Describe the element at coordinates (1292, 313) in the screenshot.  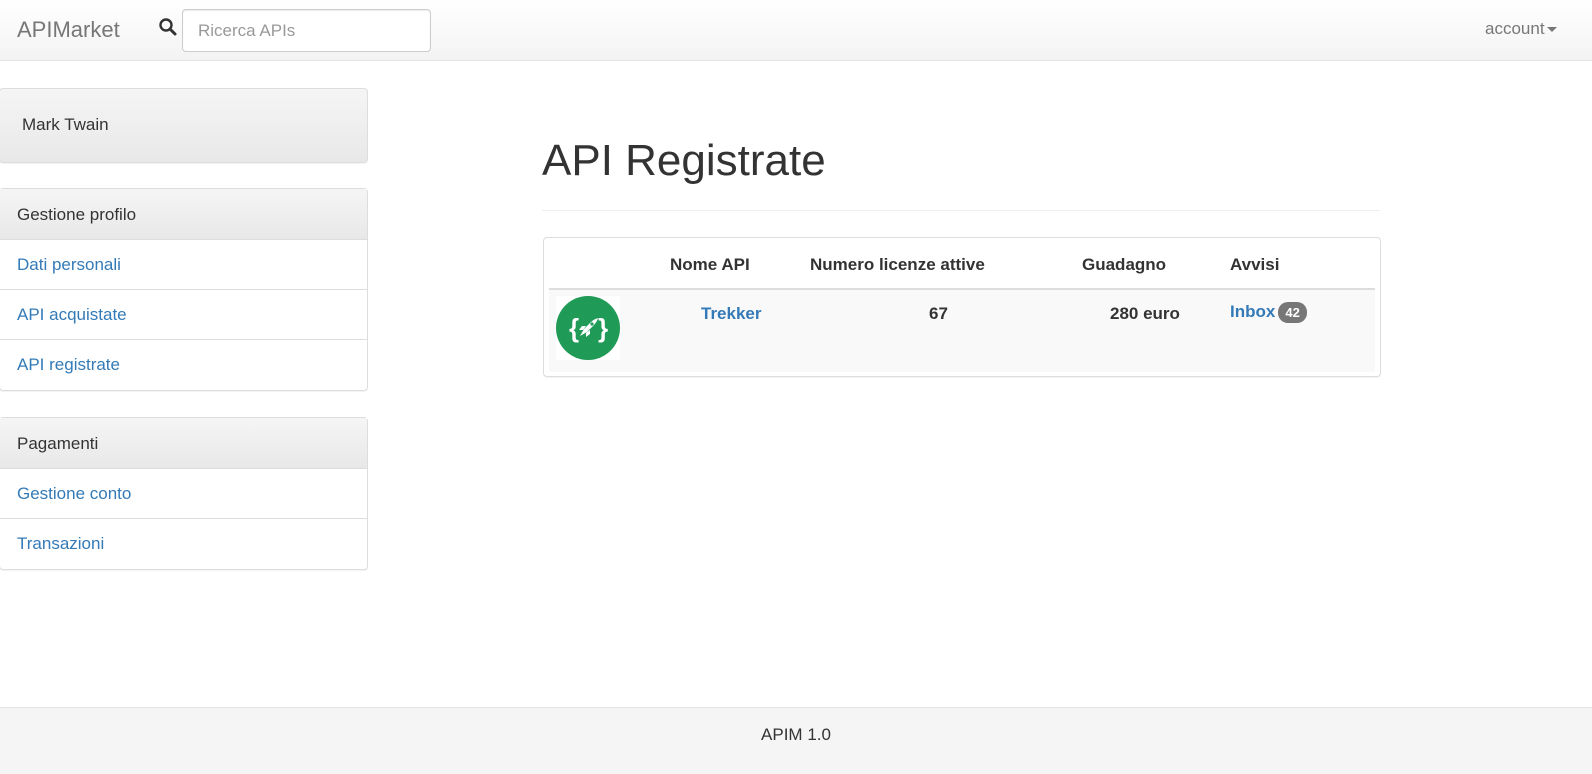
I see `inbox-count-badge: 42` at that location.